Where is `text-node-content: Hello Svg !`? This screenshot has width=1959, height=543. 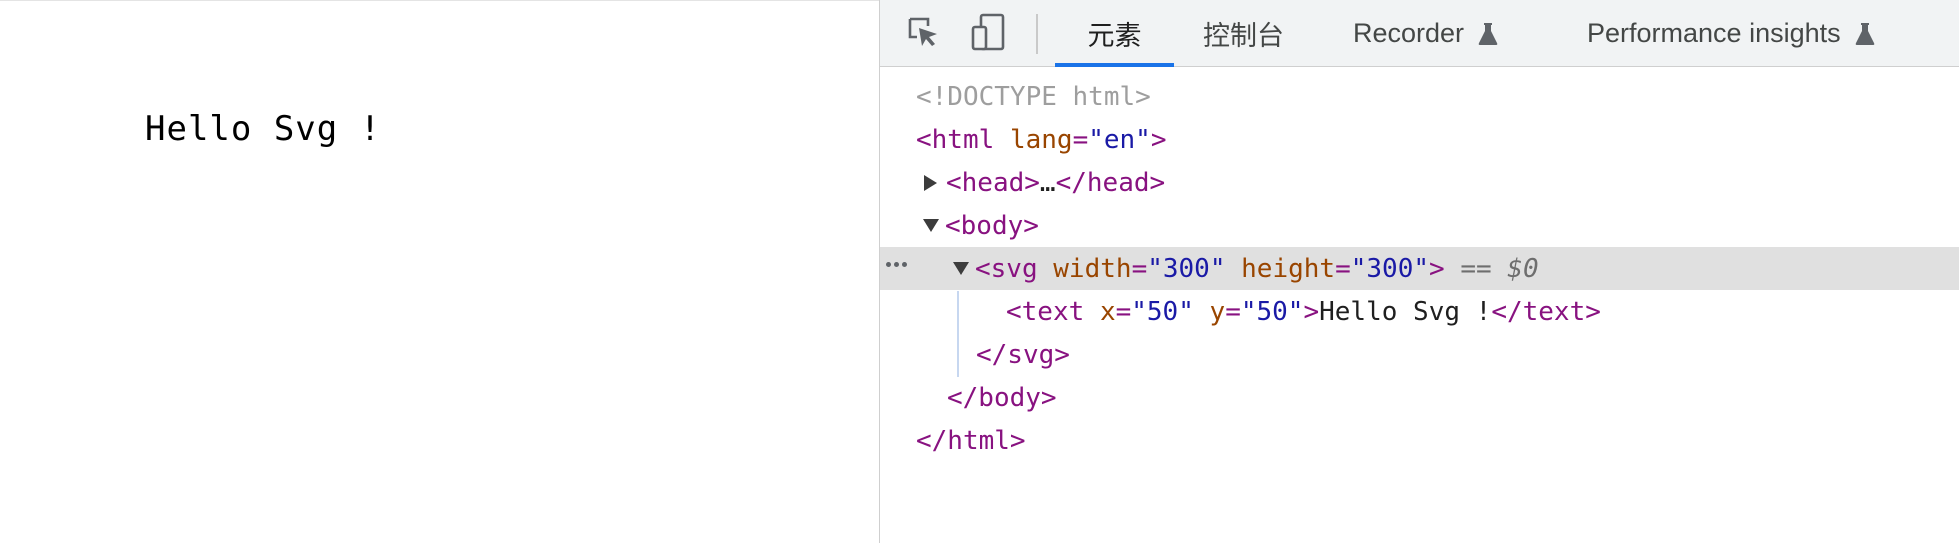
text-node-content: Hello Svg ! is located at coordinates (1405, 311).